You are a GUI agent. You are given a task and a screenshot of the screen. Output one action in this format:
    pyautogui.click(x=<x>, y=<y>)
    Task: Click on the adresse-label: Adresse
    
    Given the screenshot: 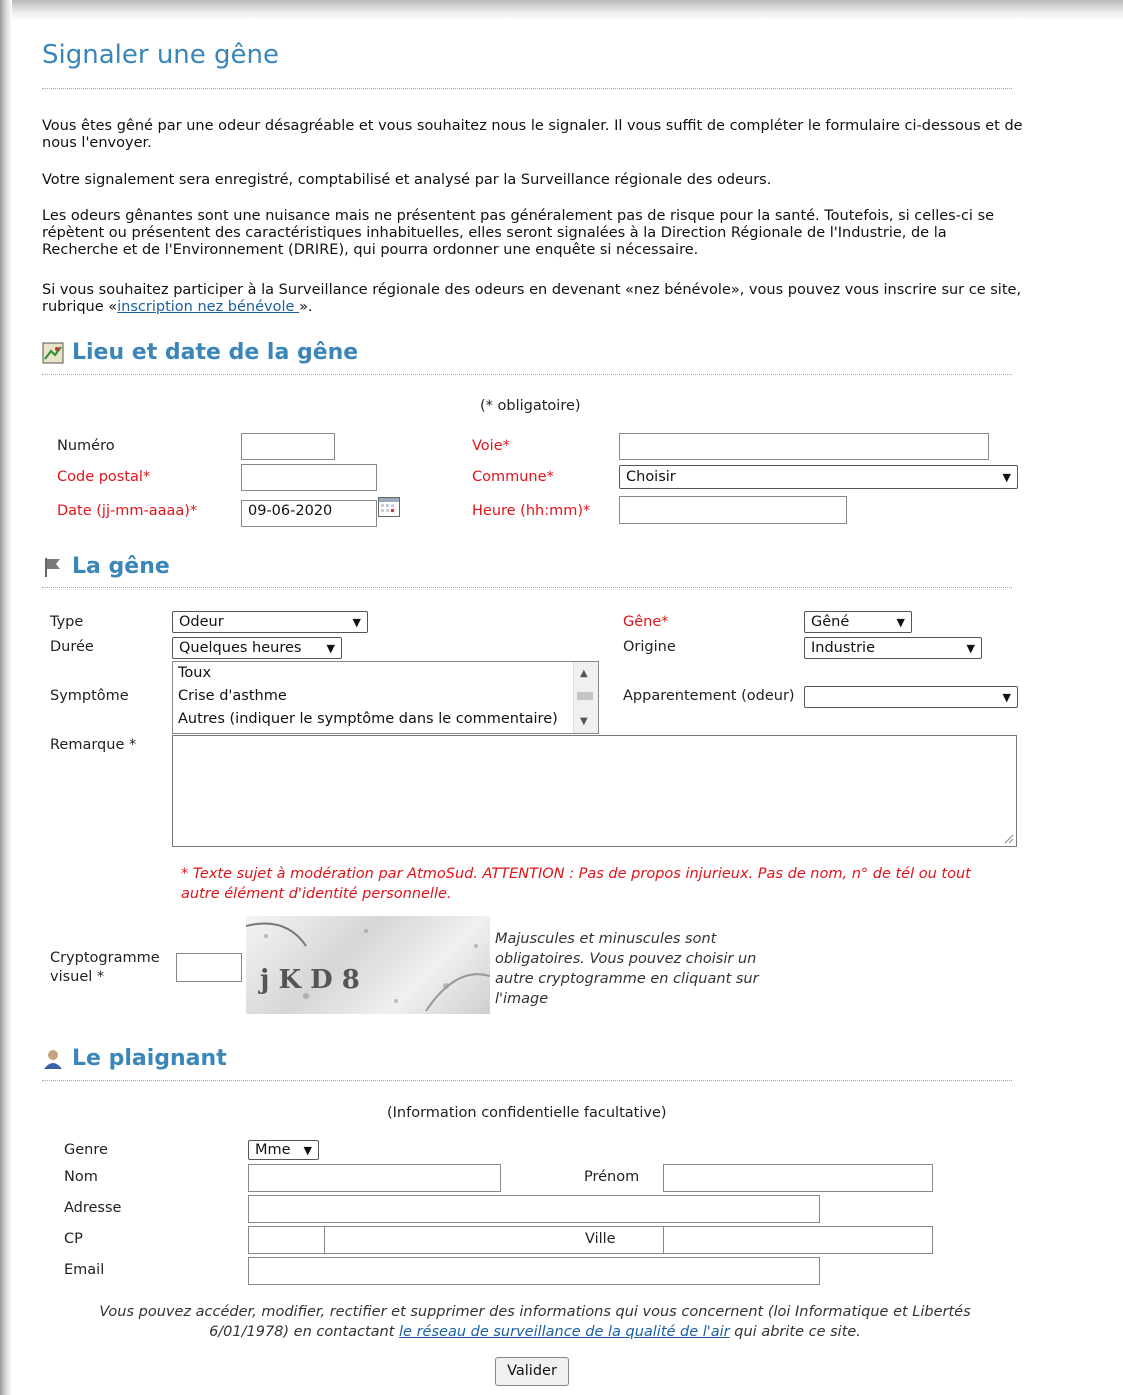 What is the action you would take?
    pyautogui.click(x=93, y=1208)
    